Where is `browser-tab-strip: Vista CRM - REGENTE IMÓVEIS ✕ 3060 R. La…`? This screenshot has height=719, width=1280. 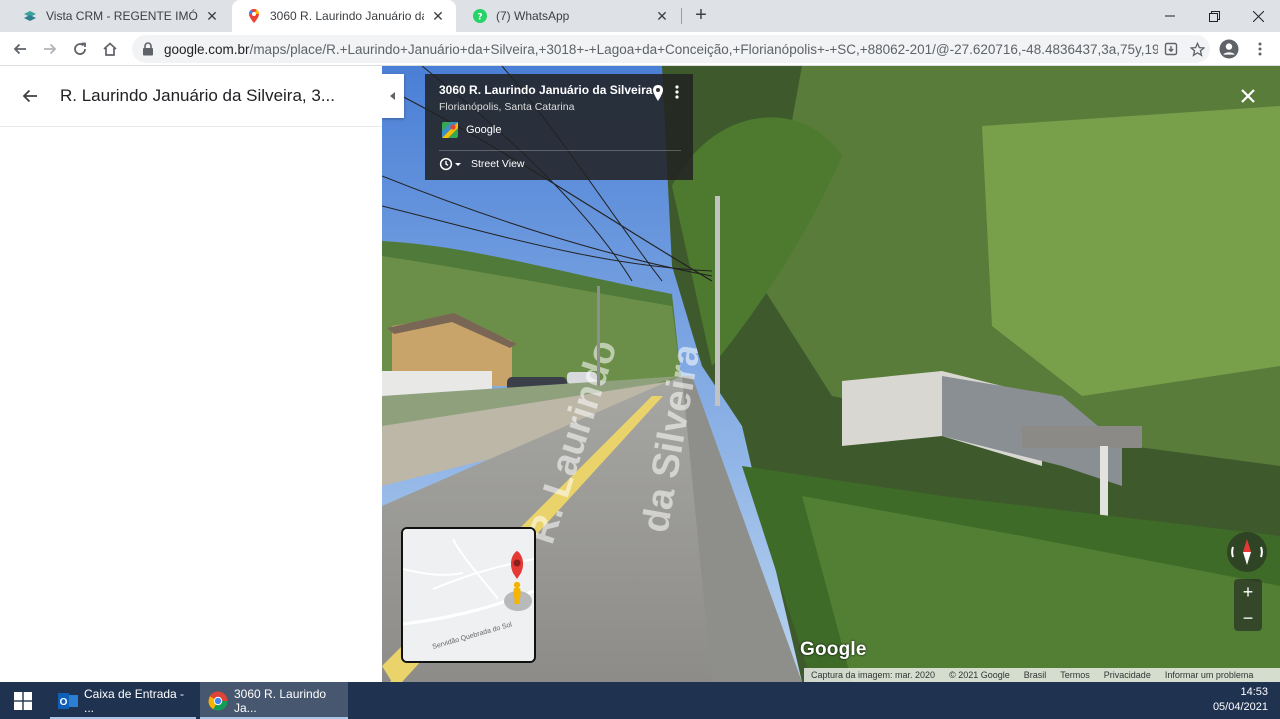 browser-tab-strip: Vista CRM - REGENTE IMÓVEIS ✕ 3060 R. La… is located at coordinates (640, 16).